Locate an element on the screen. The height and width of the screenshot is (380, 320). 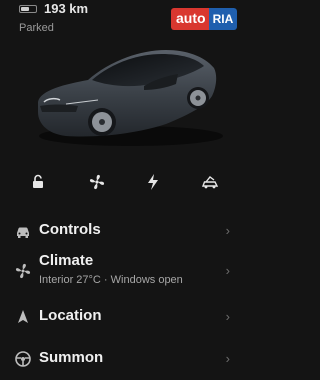
vehicle-status: Parked is located at coordinates (36, 28).